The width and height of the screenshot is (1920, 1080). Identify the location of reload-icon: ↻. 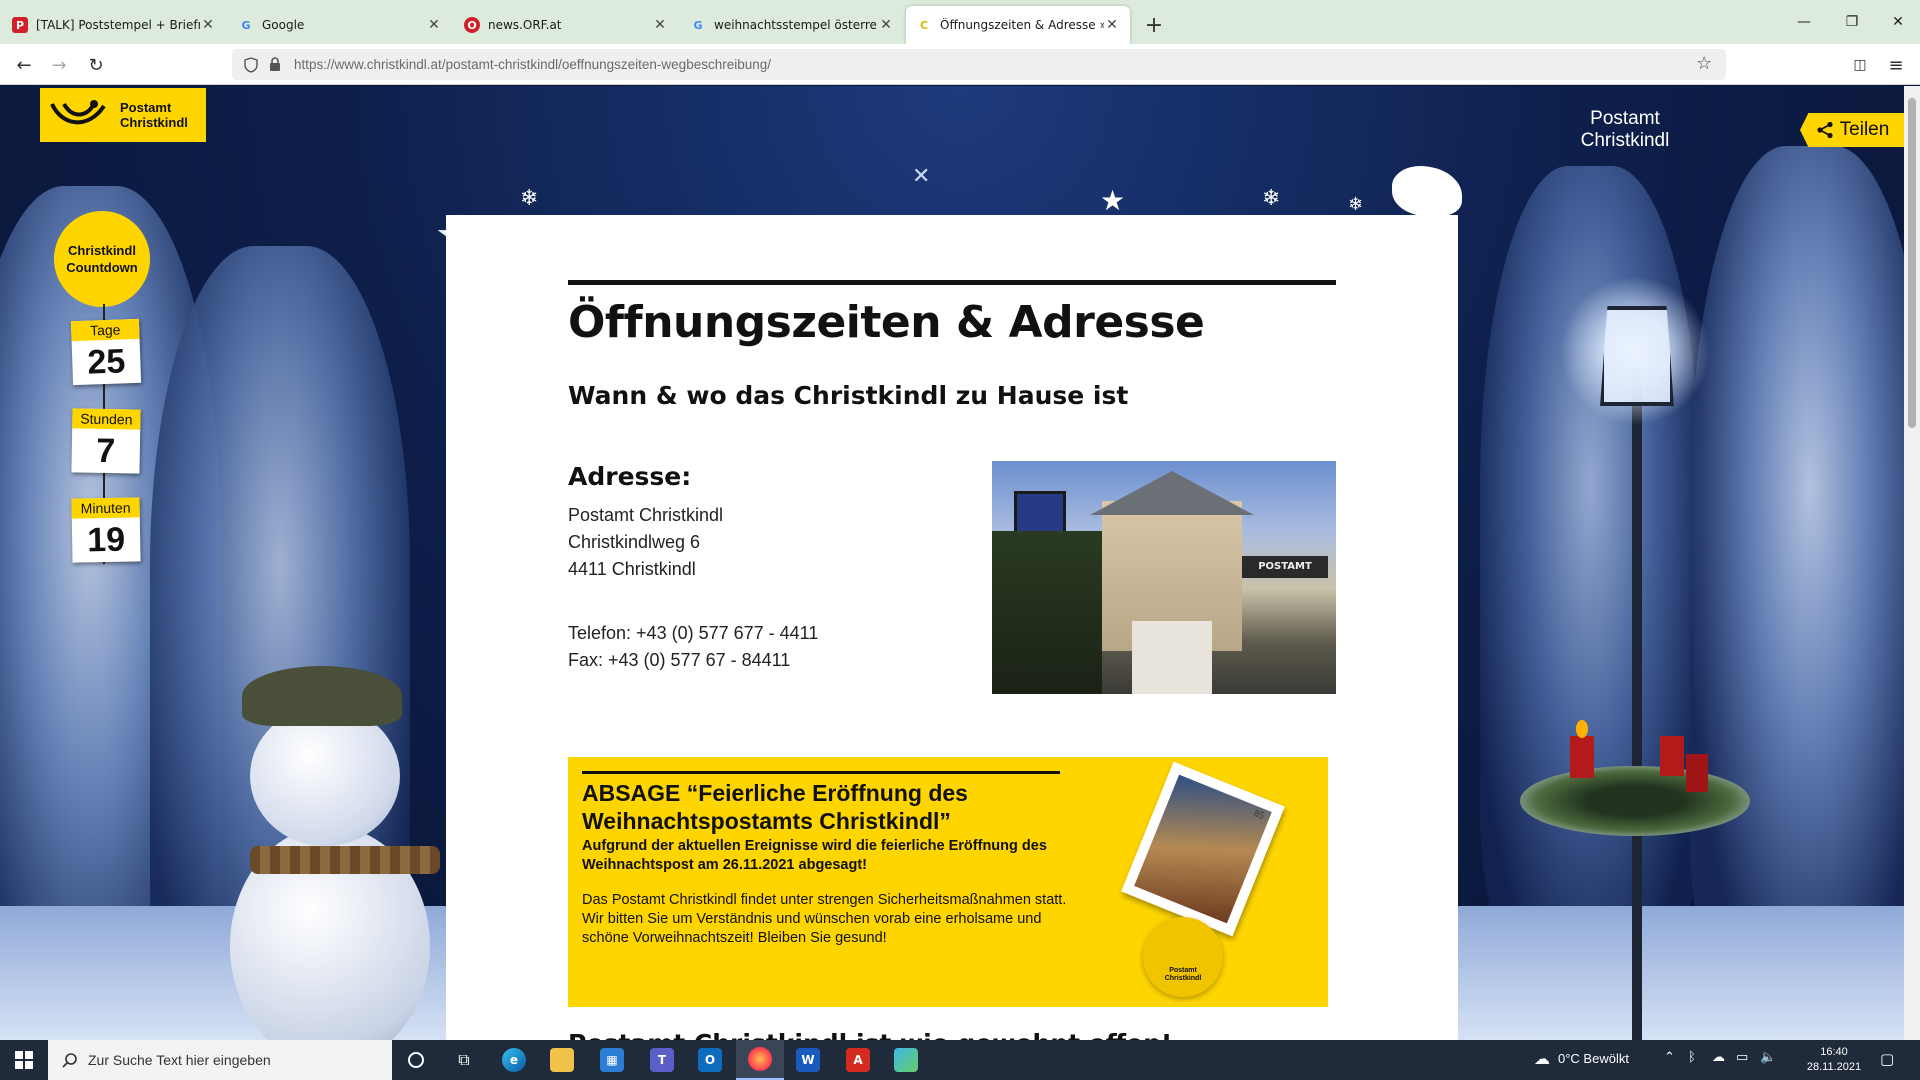
(96, 65).